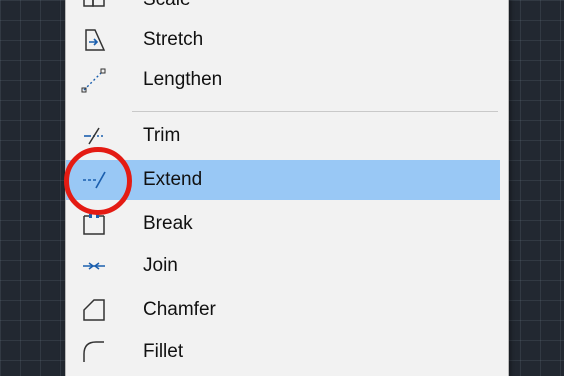 The width and height of the screenshot is (564, 376). I want to click on menu-item-label: Break, so click(168, 223).